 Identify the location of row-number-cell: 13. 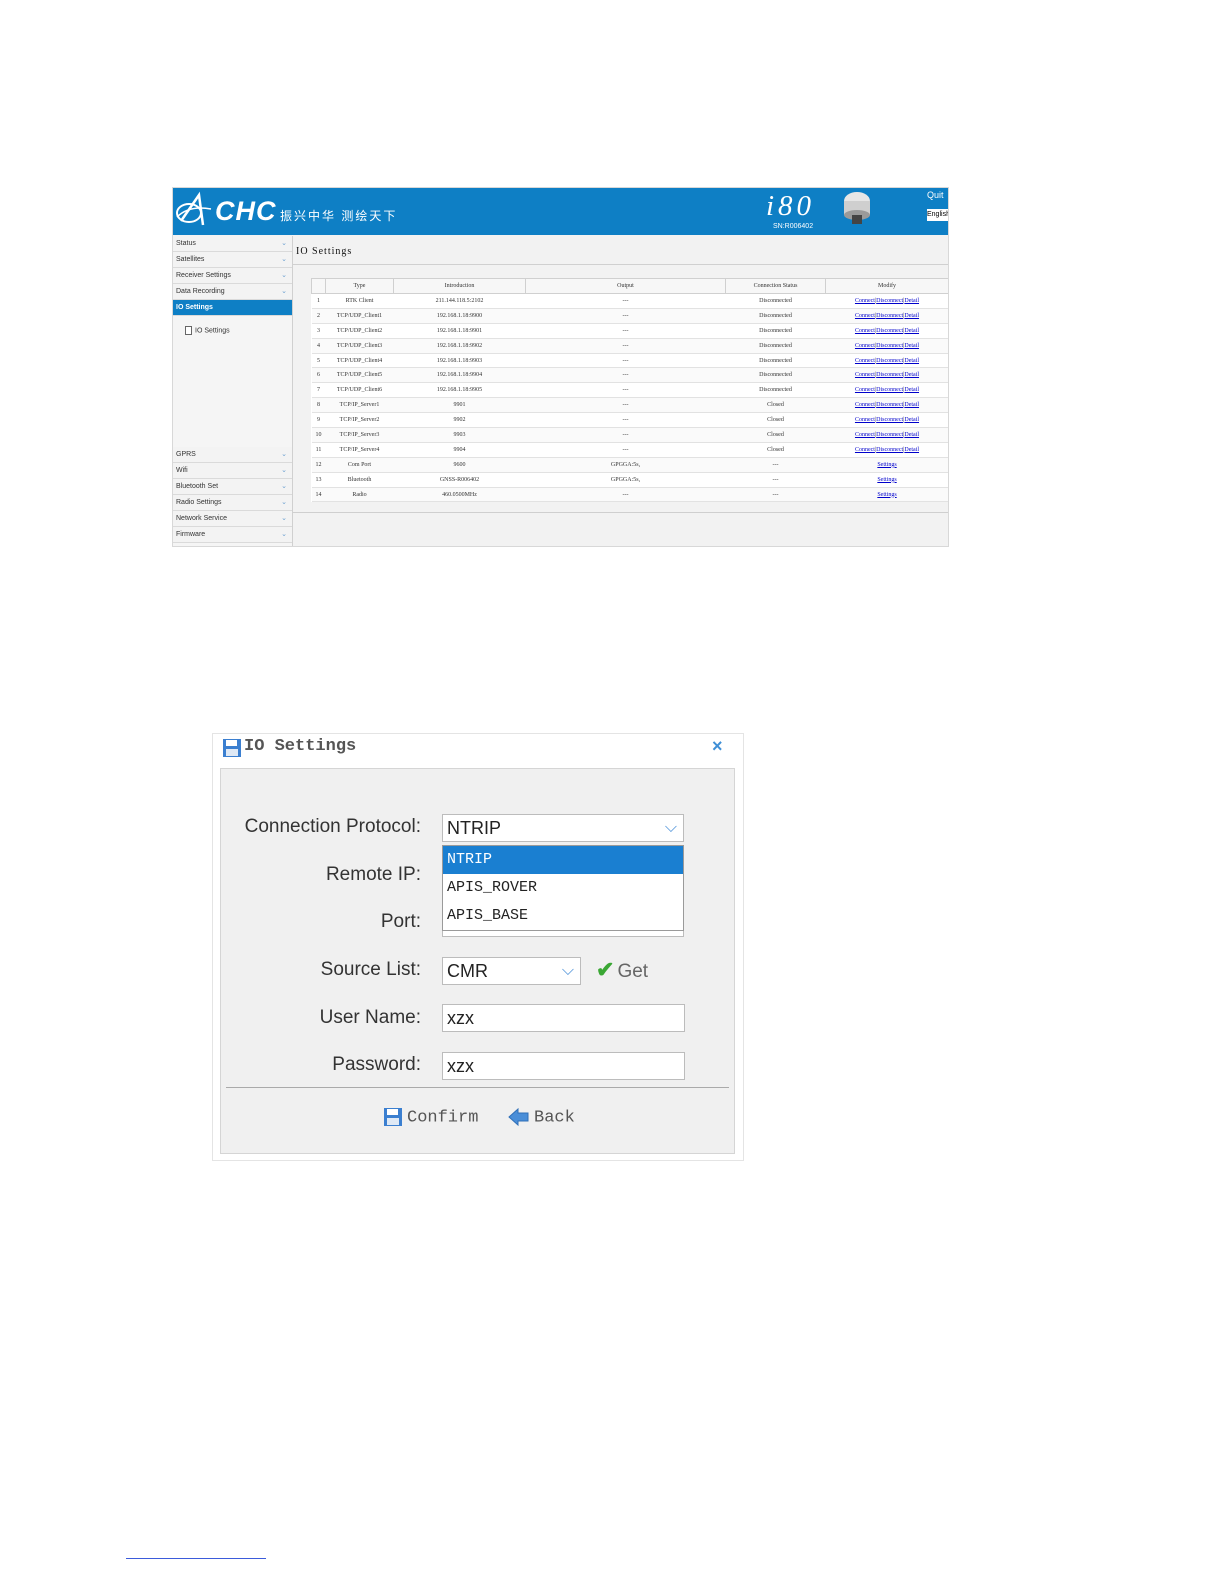
(318, 480).